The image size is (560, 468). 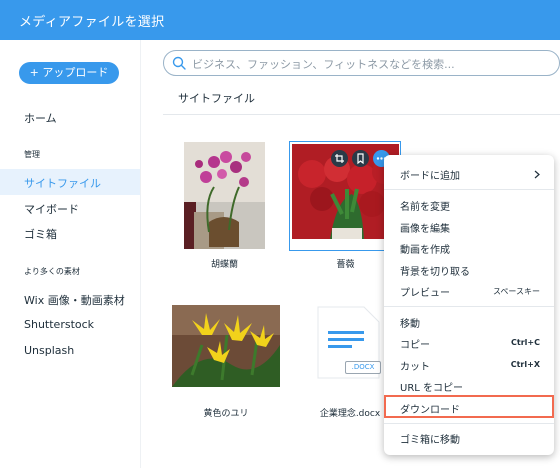 I want to click on chevron-right-icon, so click(x=537, y=174).